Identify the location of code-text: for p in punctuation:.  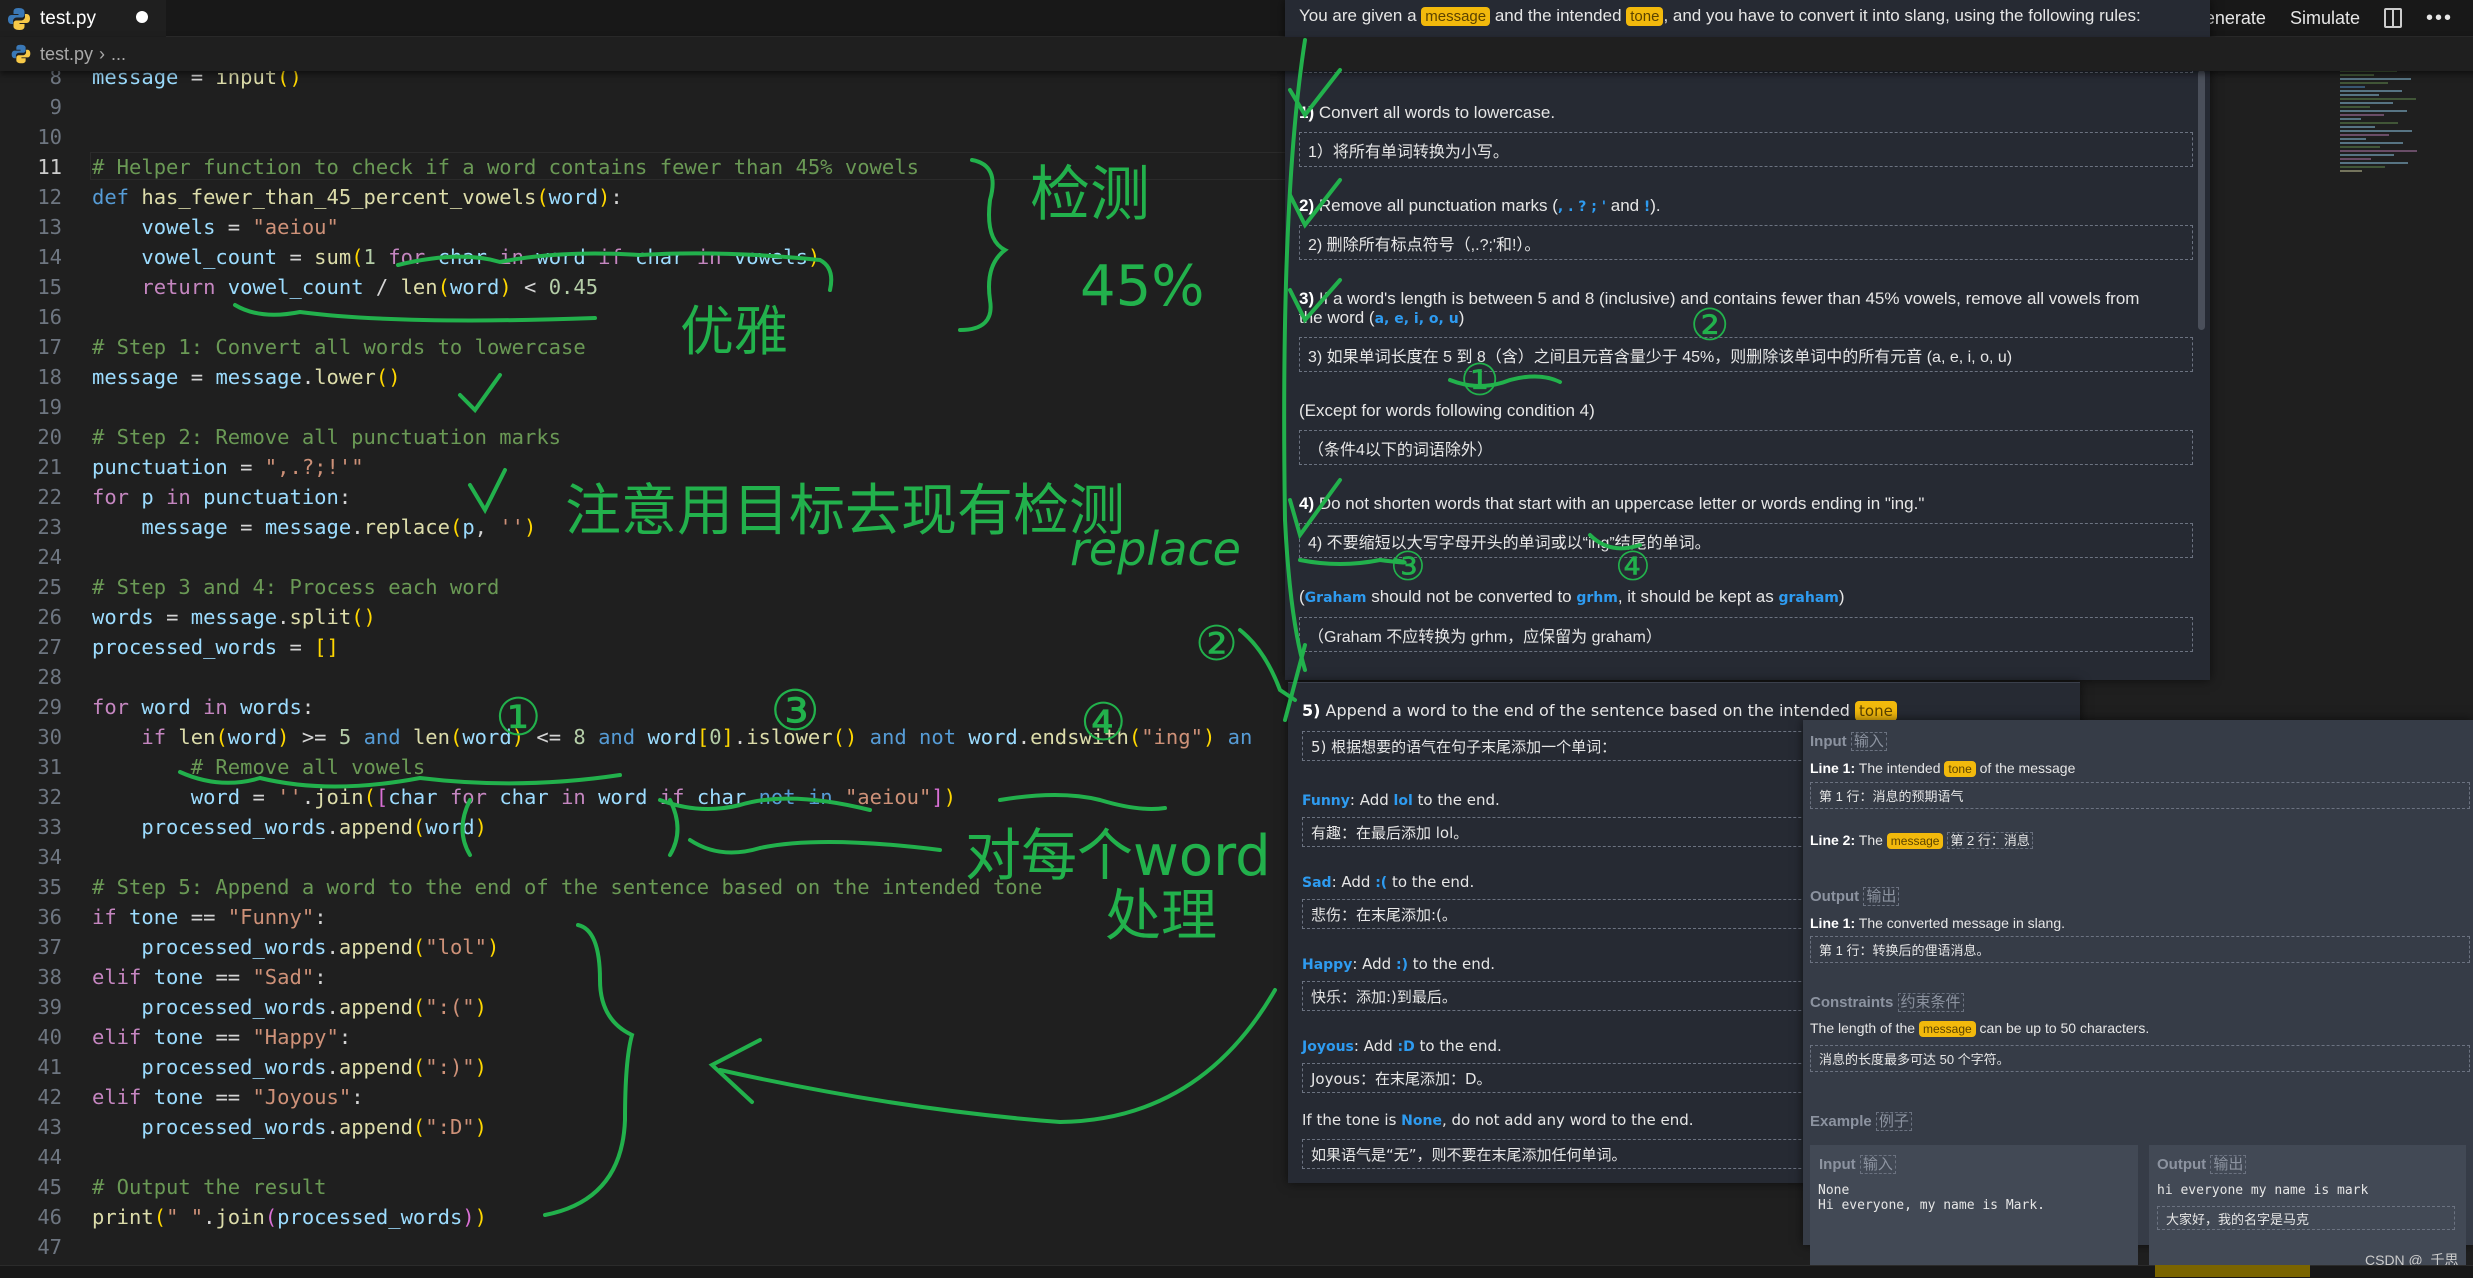
(221, 497).